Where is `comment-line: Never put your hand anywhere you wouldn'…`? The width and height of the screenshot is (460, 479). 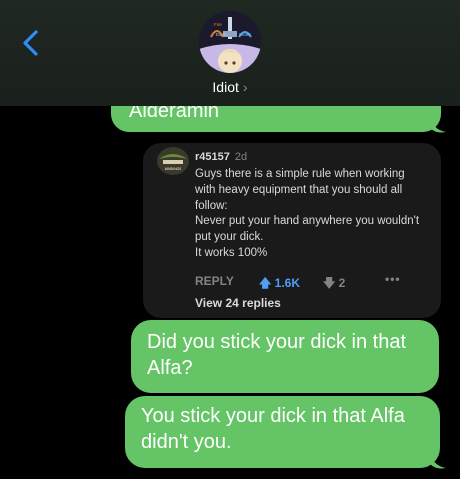
comment-line: Never put your hand anywhere you wouldn'… is located at coordinates (307, 221).